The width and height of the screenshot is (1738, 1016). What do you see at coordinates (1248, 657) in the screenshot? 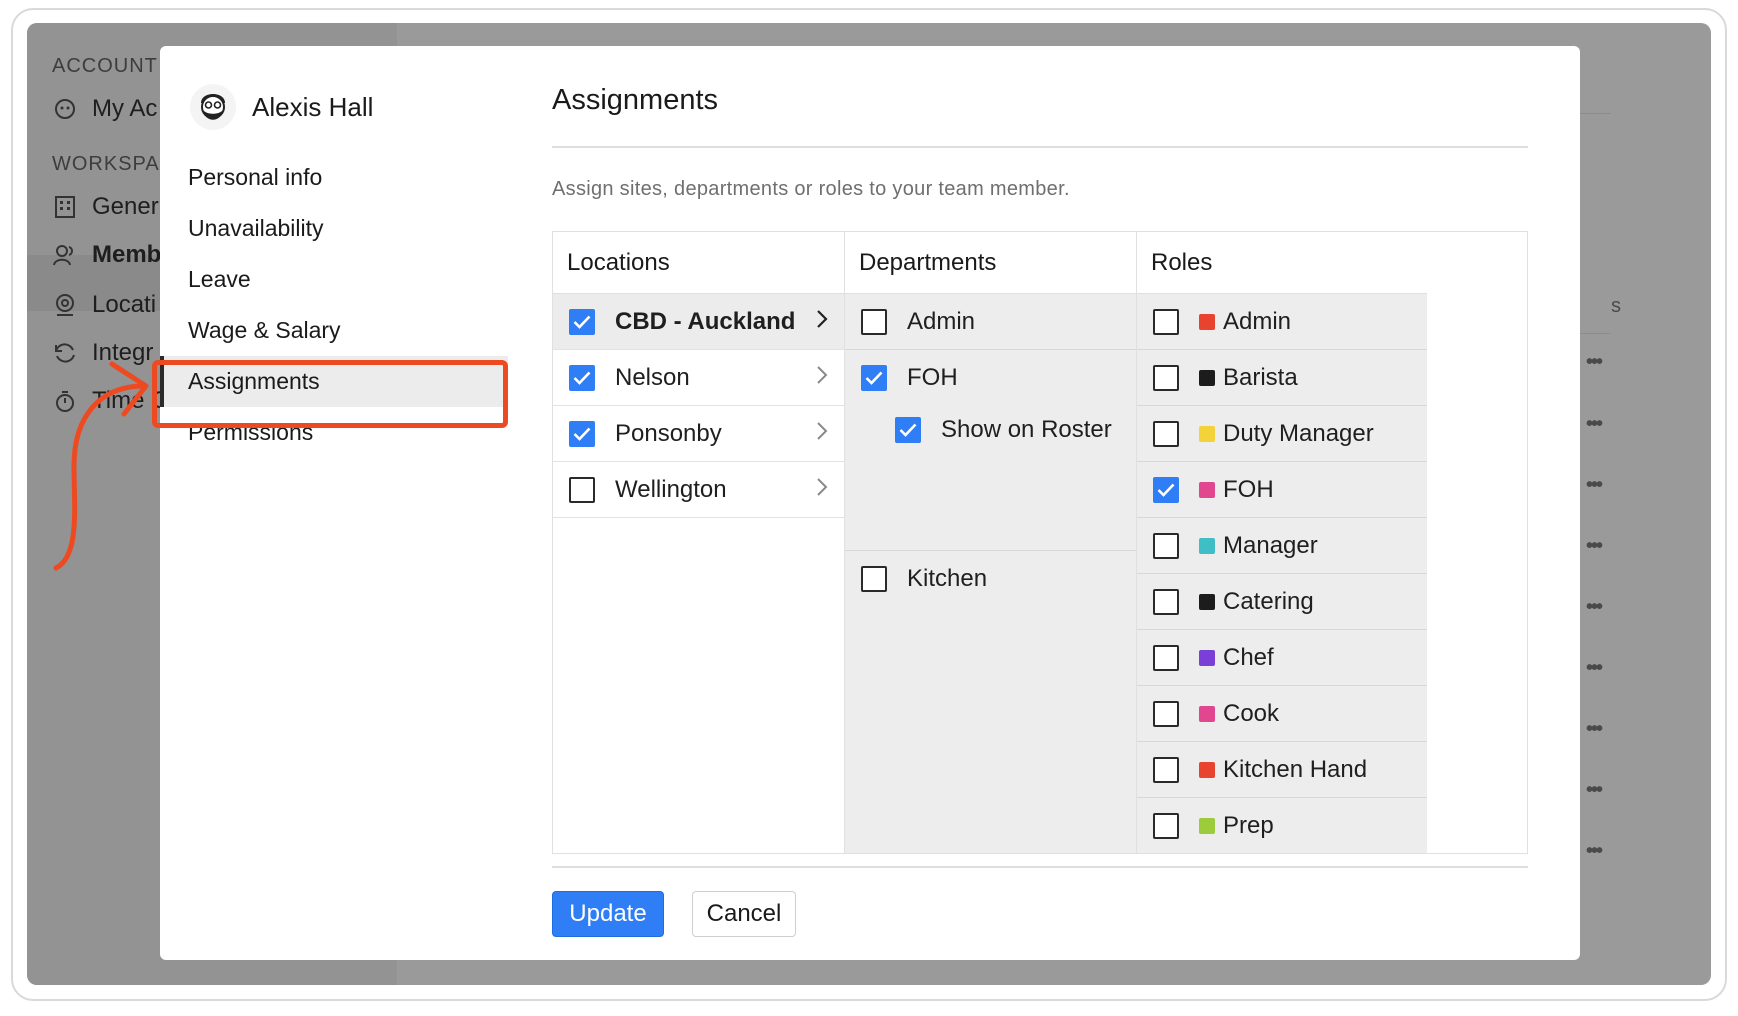
I see `role-label: Chef` at bounding box center [1248, 657].